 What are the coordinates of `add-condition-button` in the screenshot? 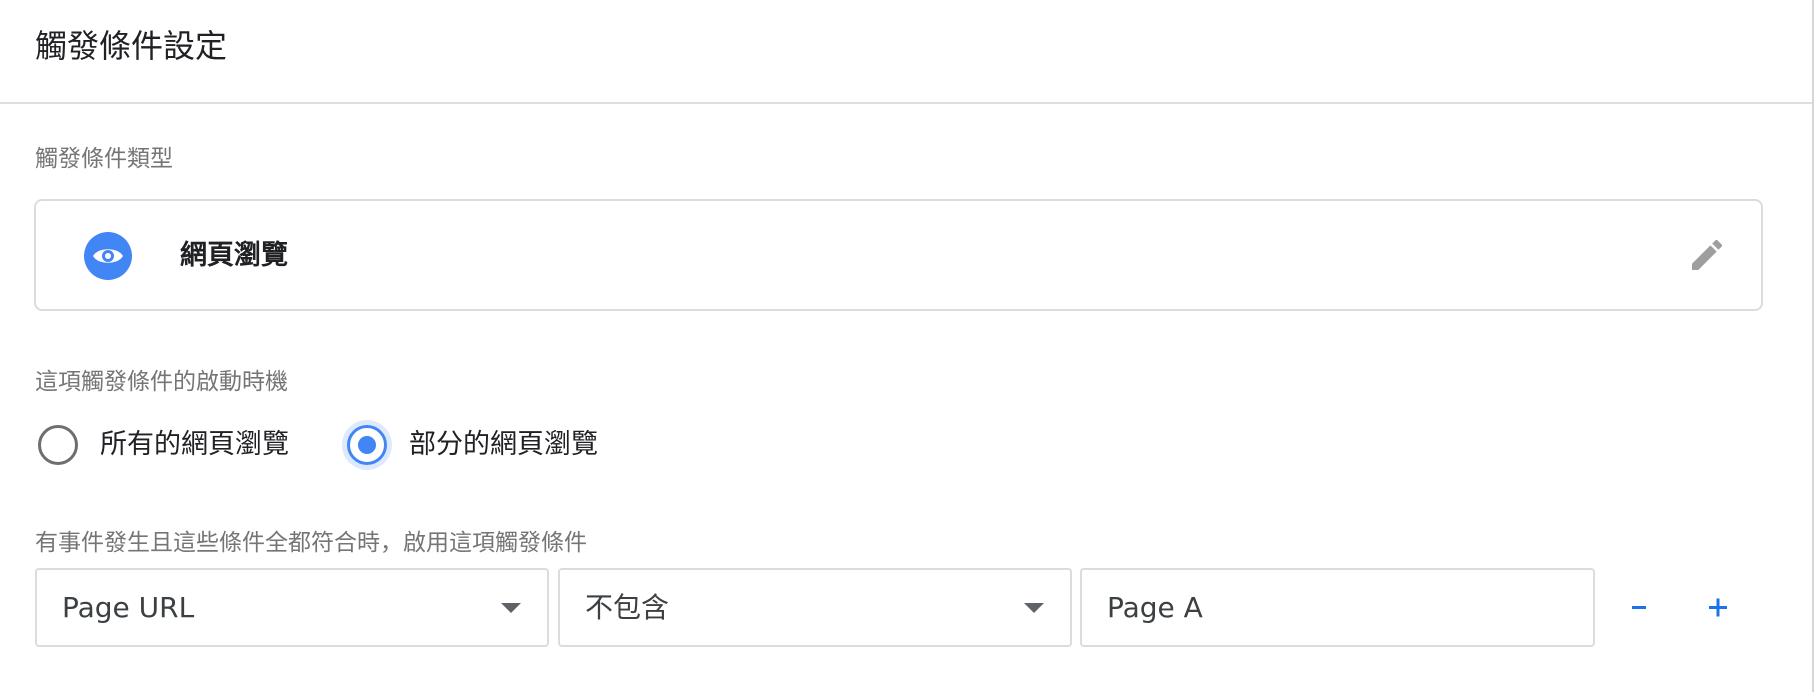 It's located at (1718, 608).